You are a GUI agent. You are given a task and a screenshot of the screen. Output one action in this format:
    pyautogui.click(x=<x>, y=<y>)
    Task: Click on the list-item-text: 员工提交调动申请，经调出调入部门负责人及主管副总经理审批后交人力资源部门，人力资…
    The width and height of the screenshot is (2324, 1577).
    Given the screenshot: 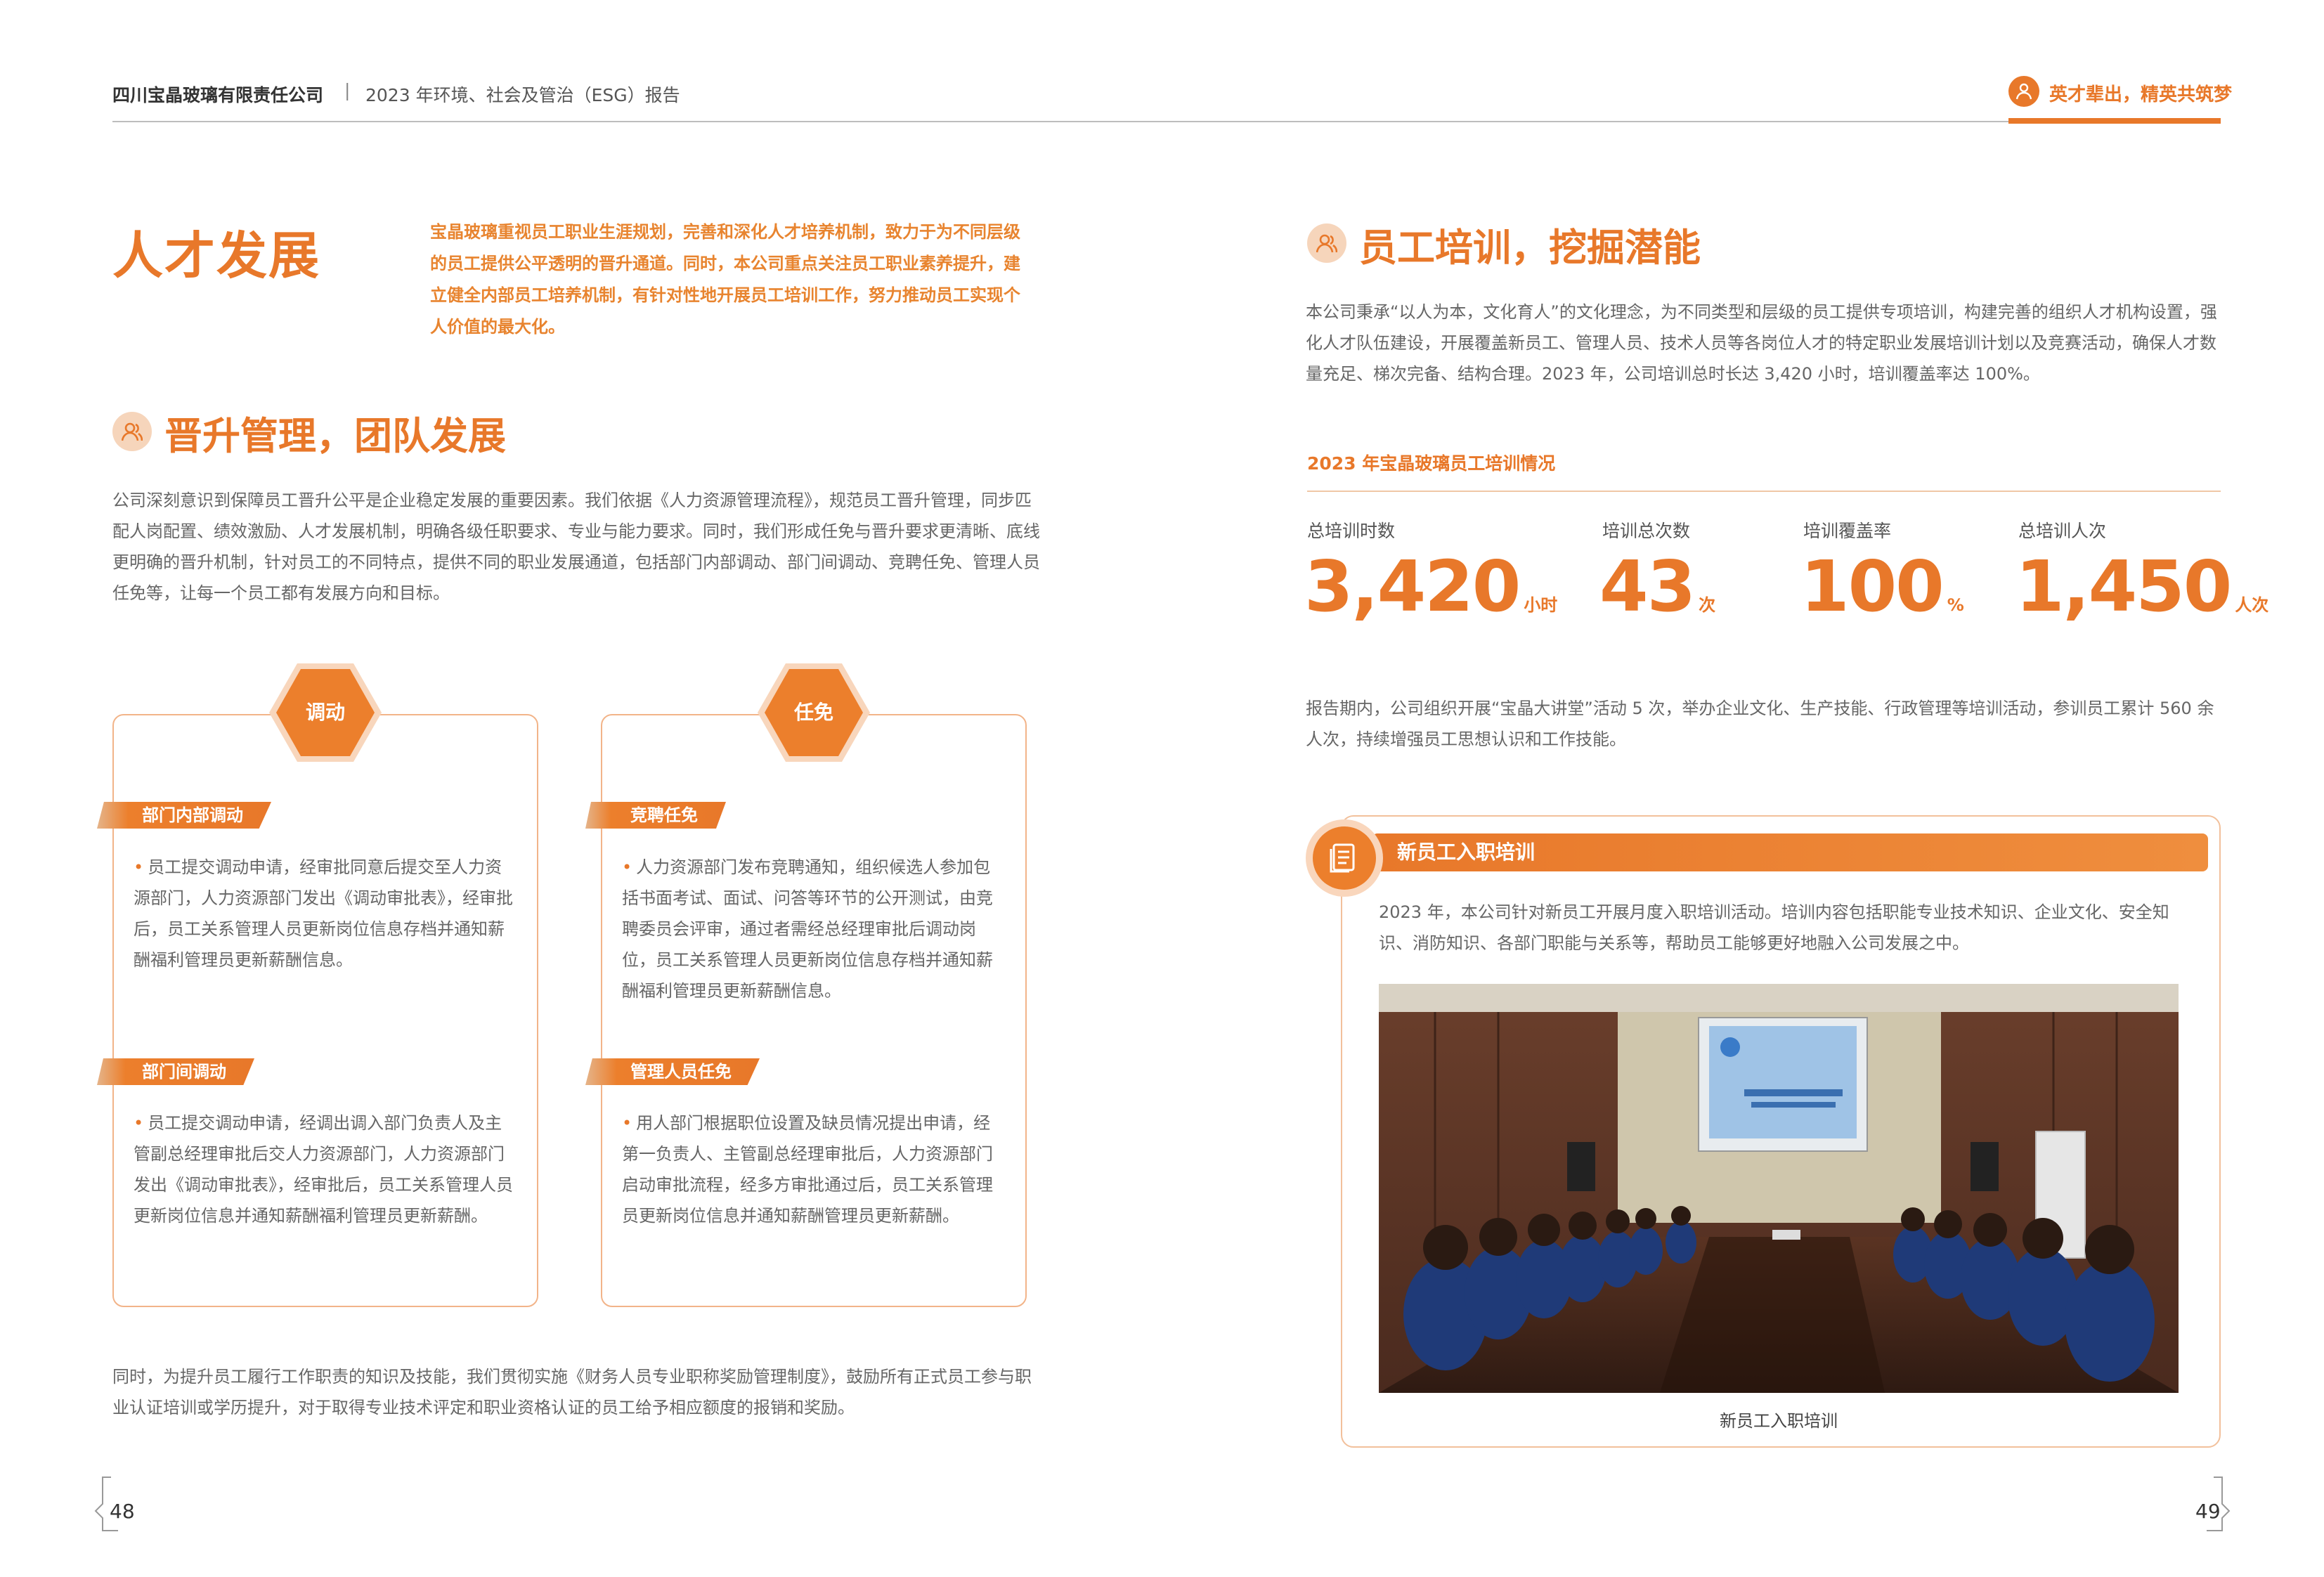 What is the action you would take?
    pyautogui.click(x=323, y=1169)
    